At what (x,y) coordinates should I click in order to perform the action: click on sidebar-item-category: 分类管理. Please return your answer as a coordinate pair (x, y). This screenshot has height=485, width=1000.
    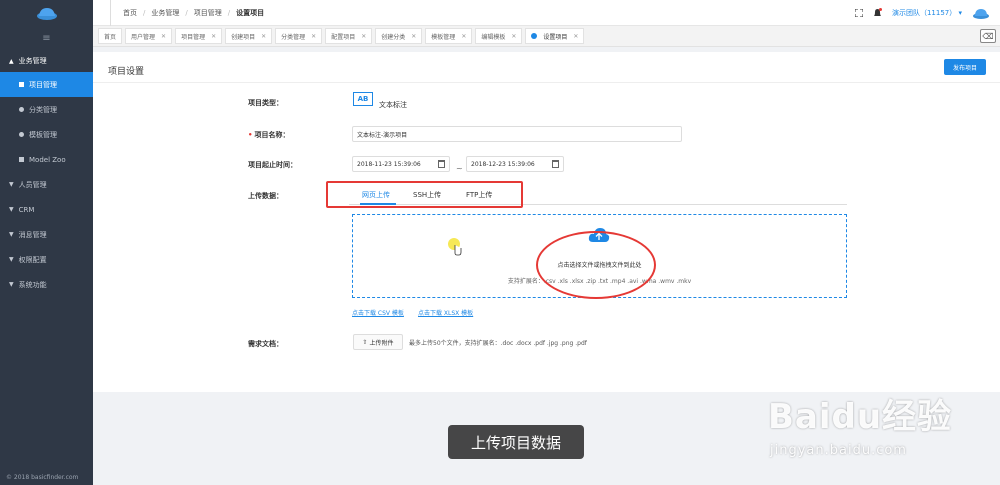
    Looking at the image, I should click on (46, 109).